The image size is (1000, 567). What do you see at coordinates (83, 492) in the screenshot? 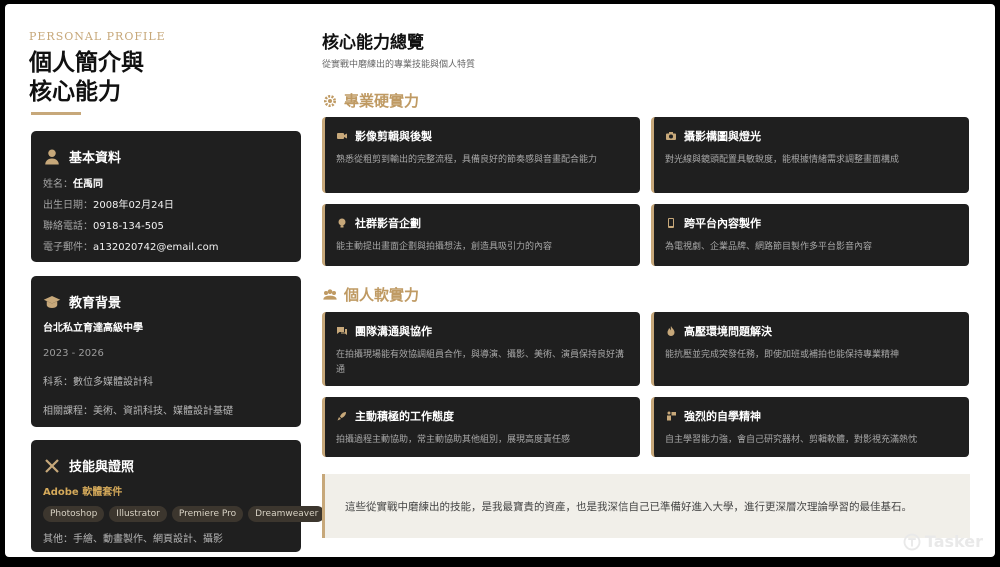
I see `adobe-suite-label: Adobe 軟體套件` at bounding box center [83, 492].